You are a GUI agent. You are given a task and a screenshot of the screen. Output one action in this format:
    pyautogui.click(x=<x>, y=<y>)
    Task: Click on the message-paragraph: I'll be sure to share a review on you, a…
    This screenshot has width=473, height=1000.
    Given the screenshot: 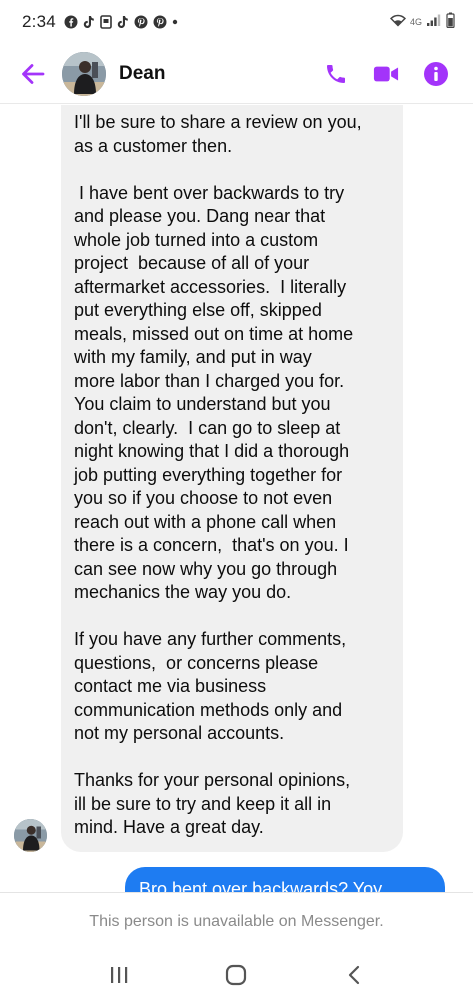 What is the action you would take?
    pyautogui.click(x=218, y=134)
    